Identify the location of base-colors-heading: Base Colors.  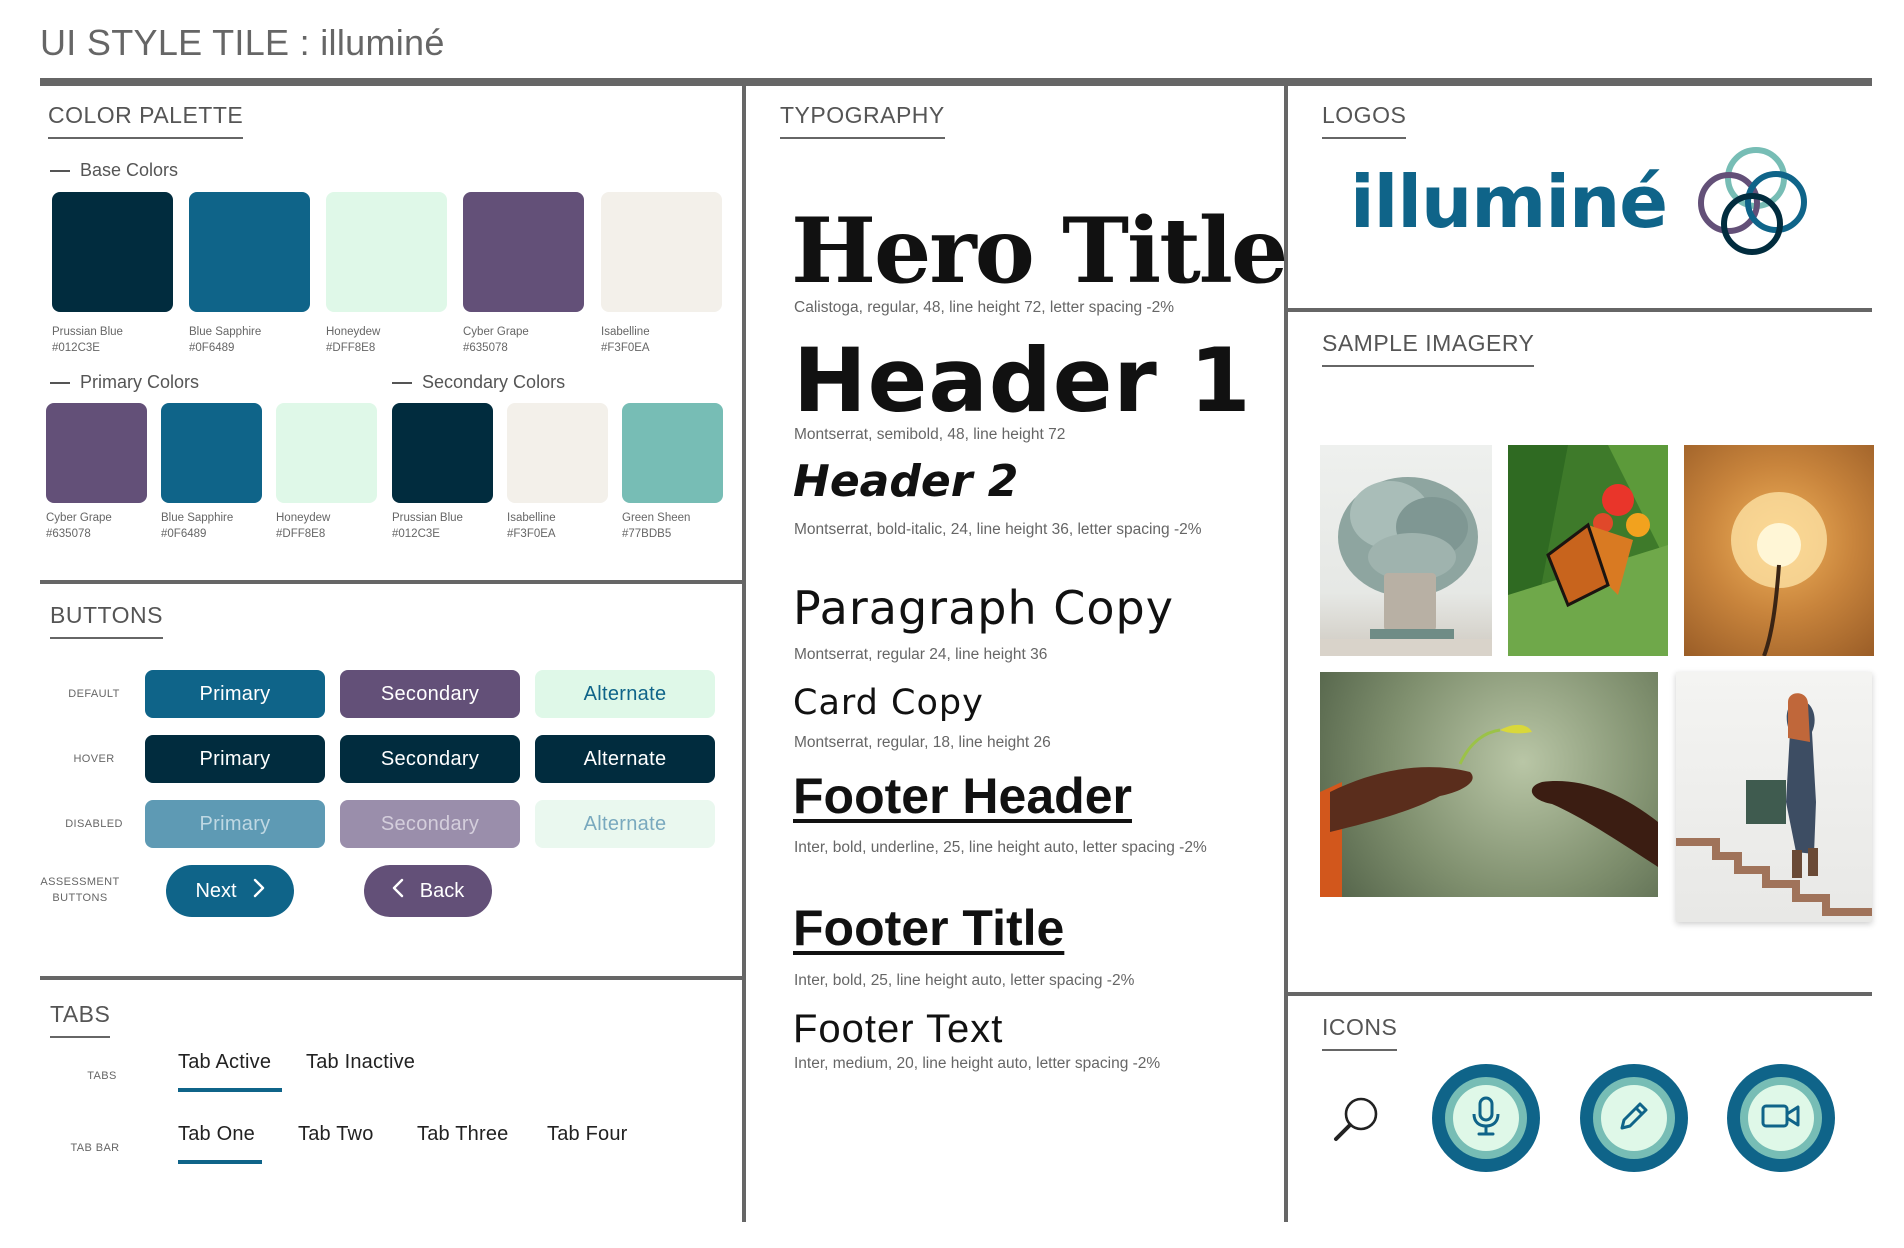
(114, 170).